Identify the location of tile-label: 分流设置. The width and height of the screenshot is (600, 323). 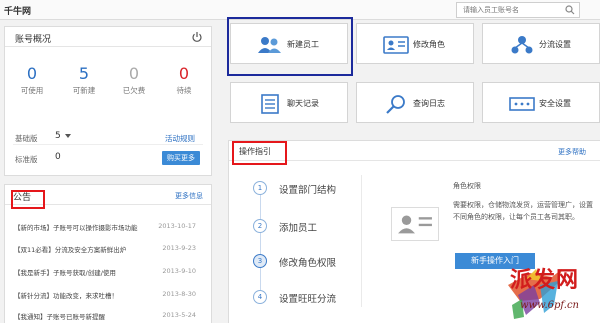
(555, 44).